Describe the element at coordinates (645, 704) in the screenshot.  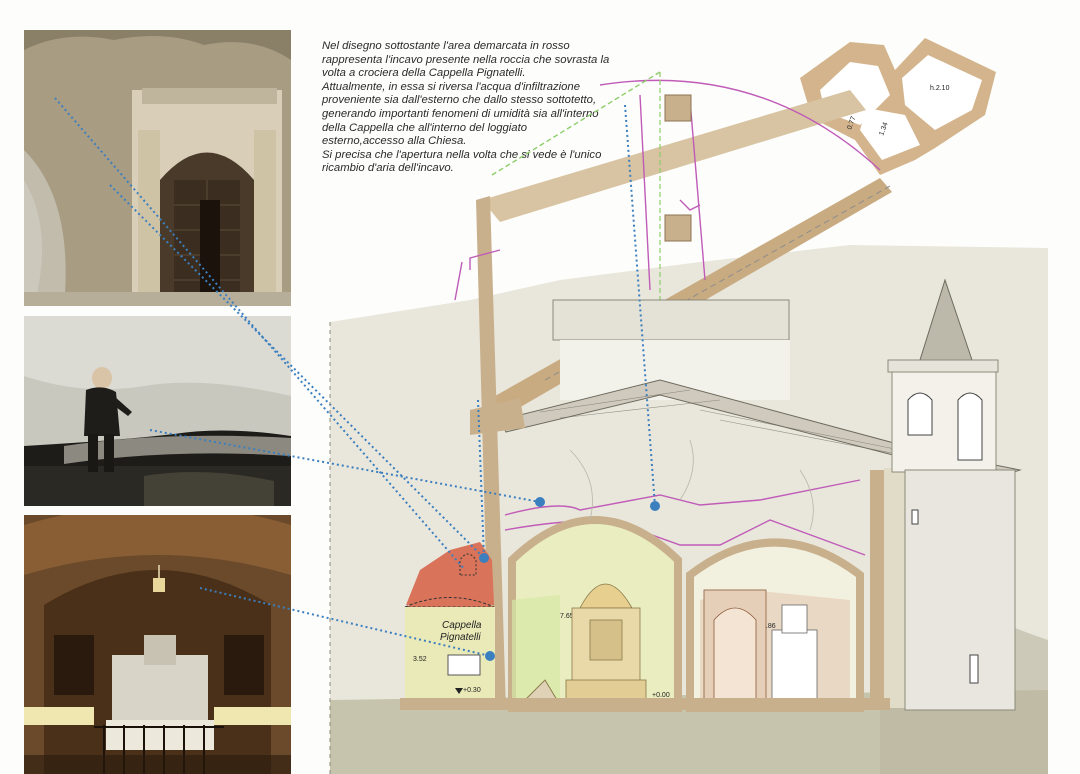
I see `floor-slab` at that location.